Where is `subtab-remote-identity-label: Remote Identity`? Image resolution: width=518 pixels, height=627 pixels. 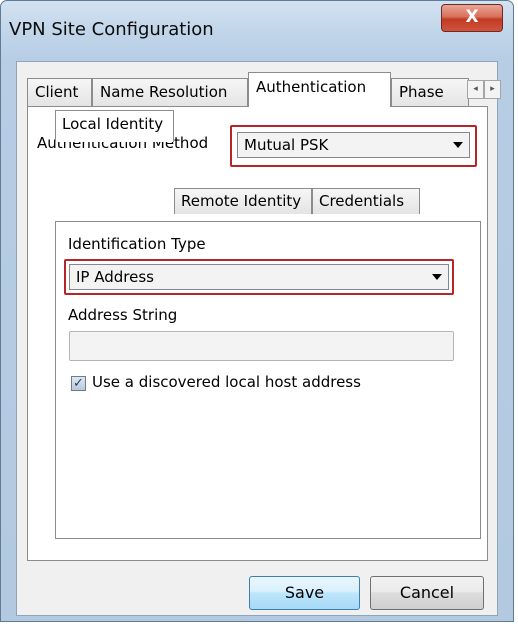
subtab-remote-identity-label: Remote Identity is located at coordinates (241, 201).